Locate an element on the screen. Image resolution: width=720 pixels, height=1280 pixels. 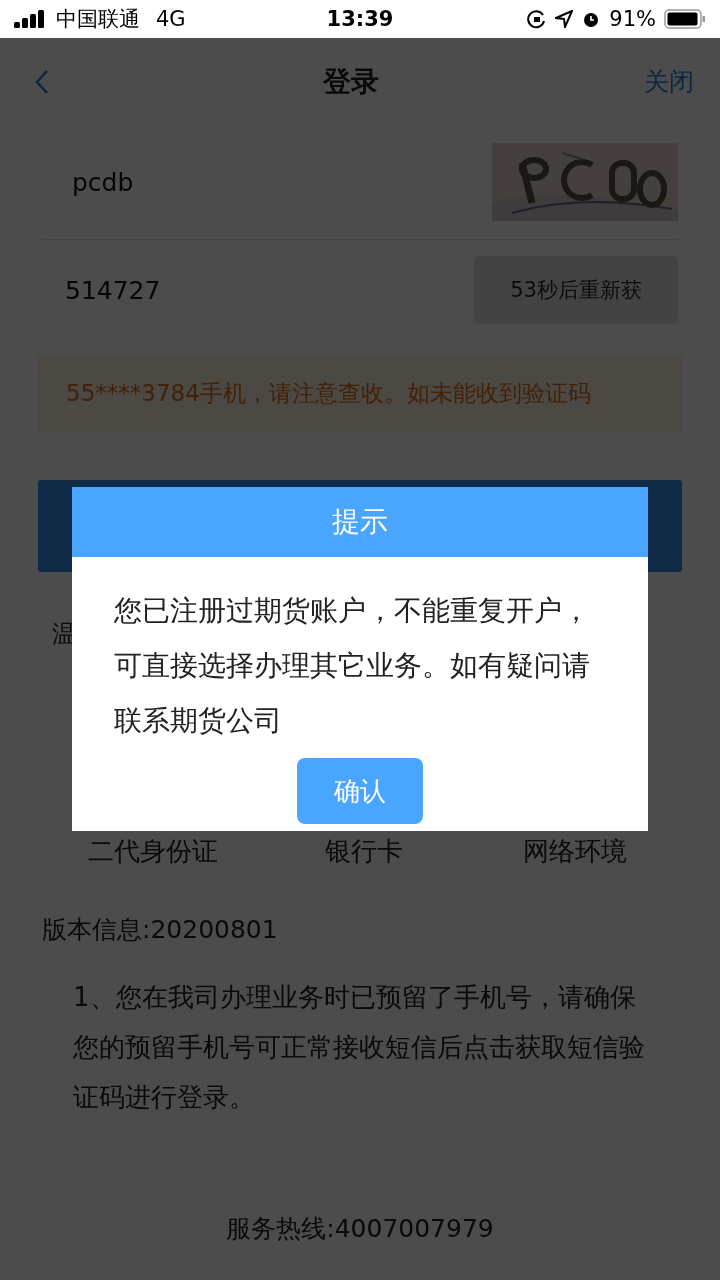
version-info: 版本信息:20200801 is located at coordinates (160, 930).